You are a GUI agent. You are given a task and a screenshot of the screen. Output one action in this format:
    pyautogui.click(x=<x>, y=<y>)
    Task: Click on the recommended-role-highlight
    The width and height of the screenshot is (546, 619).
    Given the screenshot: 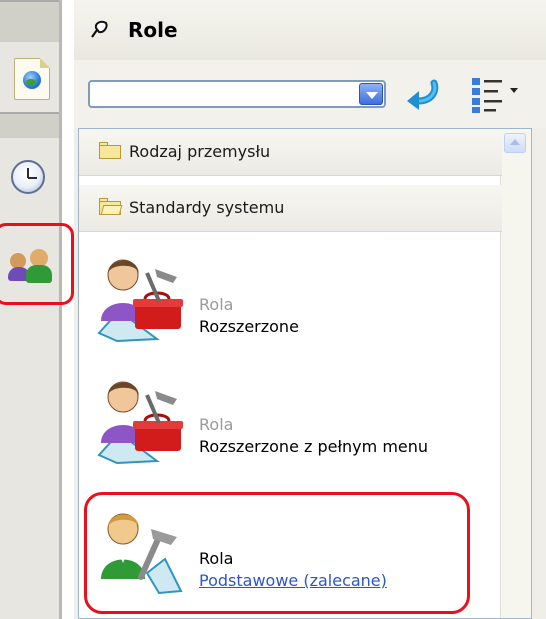 What is the action you would take?
    pyautogui.click(x=277, y=553)
    